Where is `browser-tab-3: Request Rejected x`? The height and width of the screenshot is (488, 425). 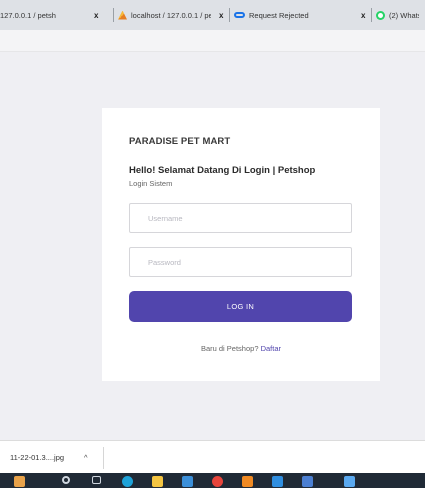 browser-tab-3: Request Rejected x is located at coordinates (301, 15).